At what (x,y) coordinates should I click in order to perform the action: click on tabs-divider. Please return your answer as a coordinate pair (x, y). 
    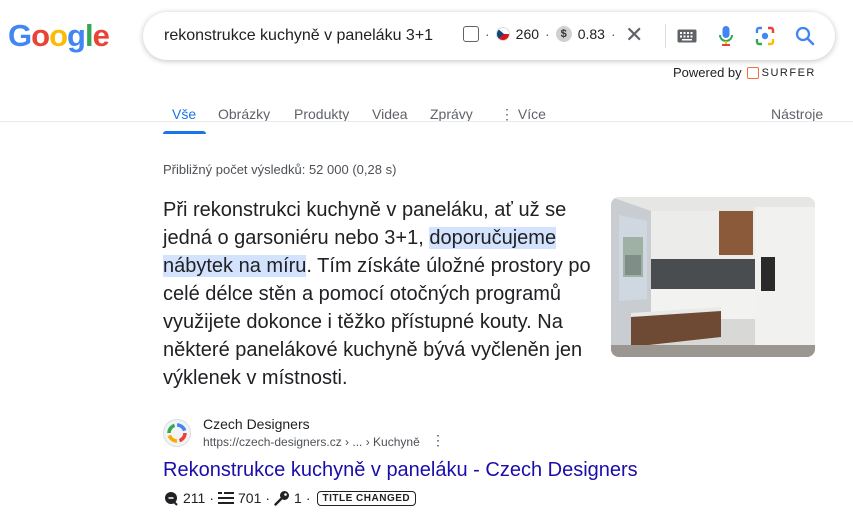
    Looking at the image, I should click on (426, 121).